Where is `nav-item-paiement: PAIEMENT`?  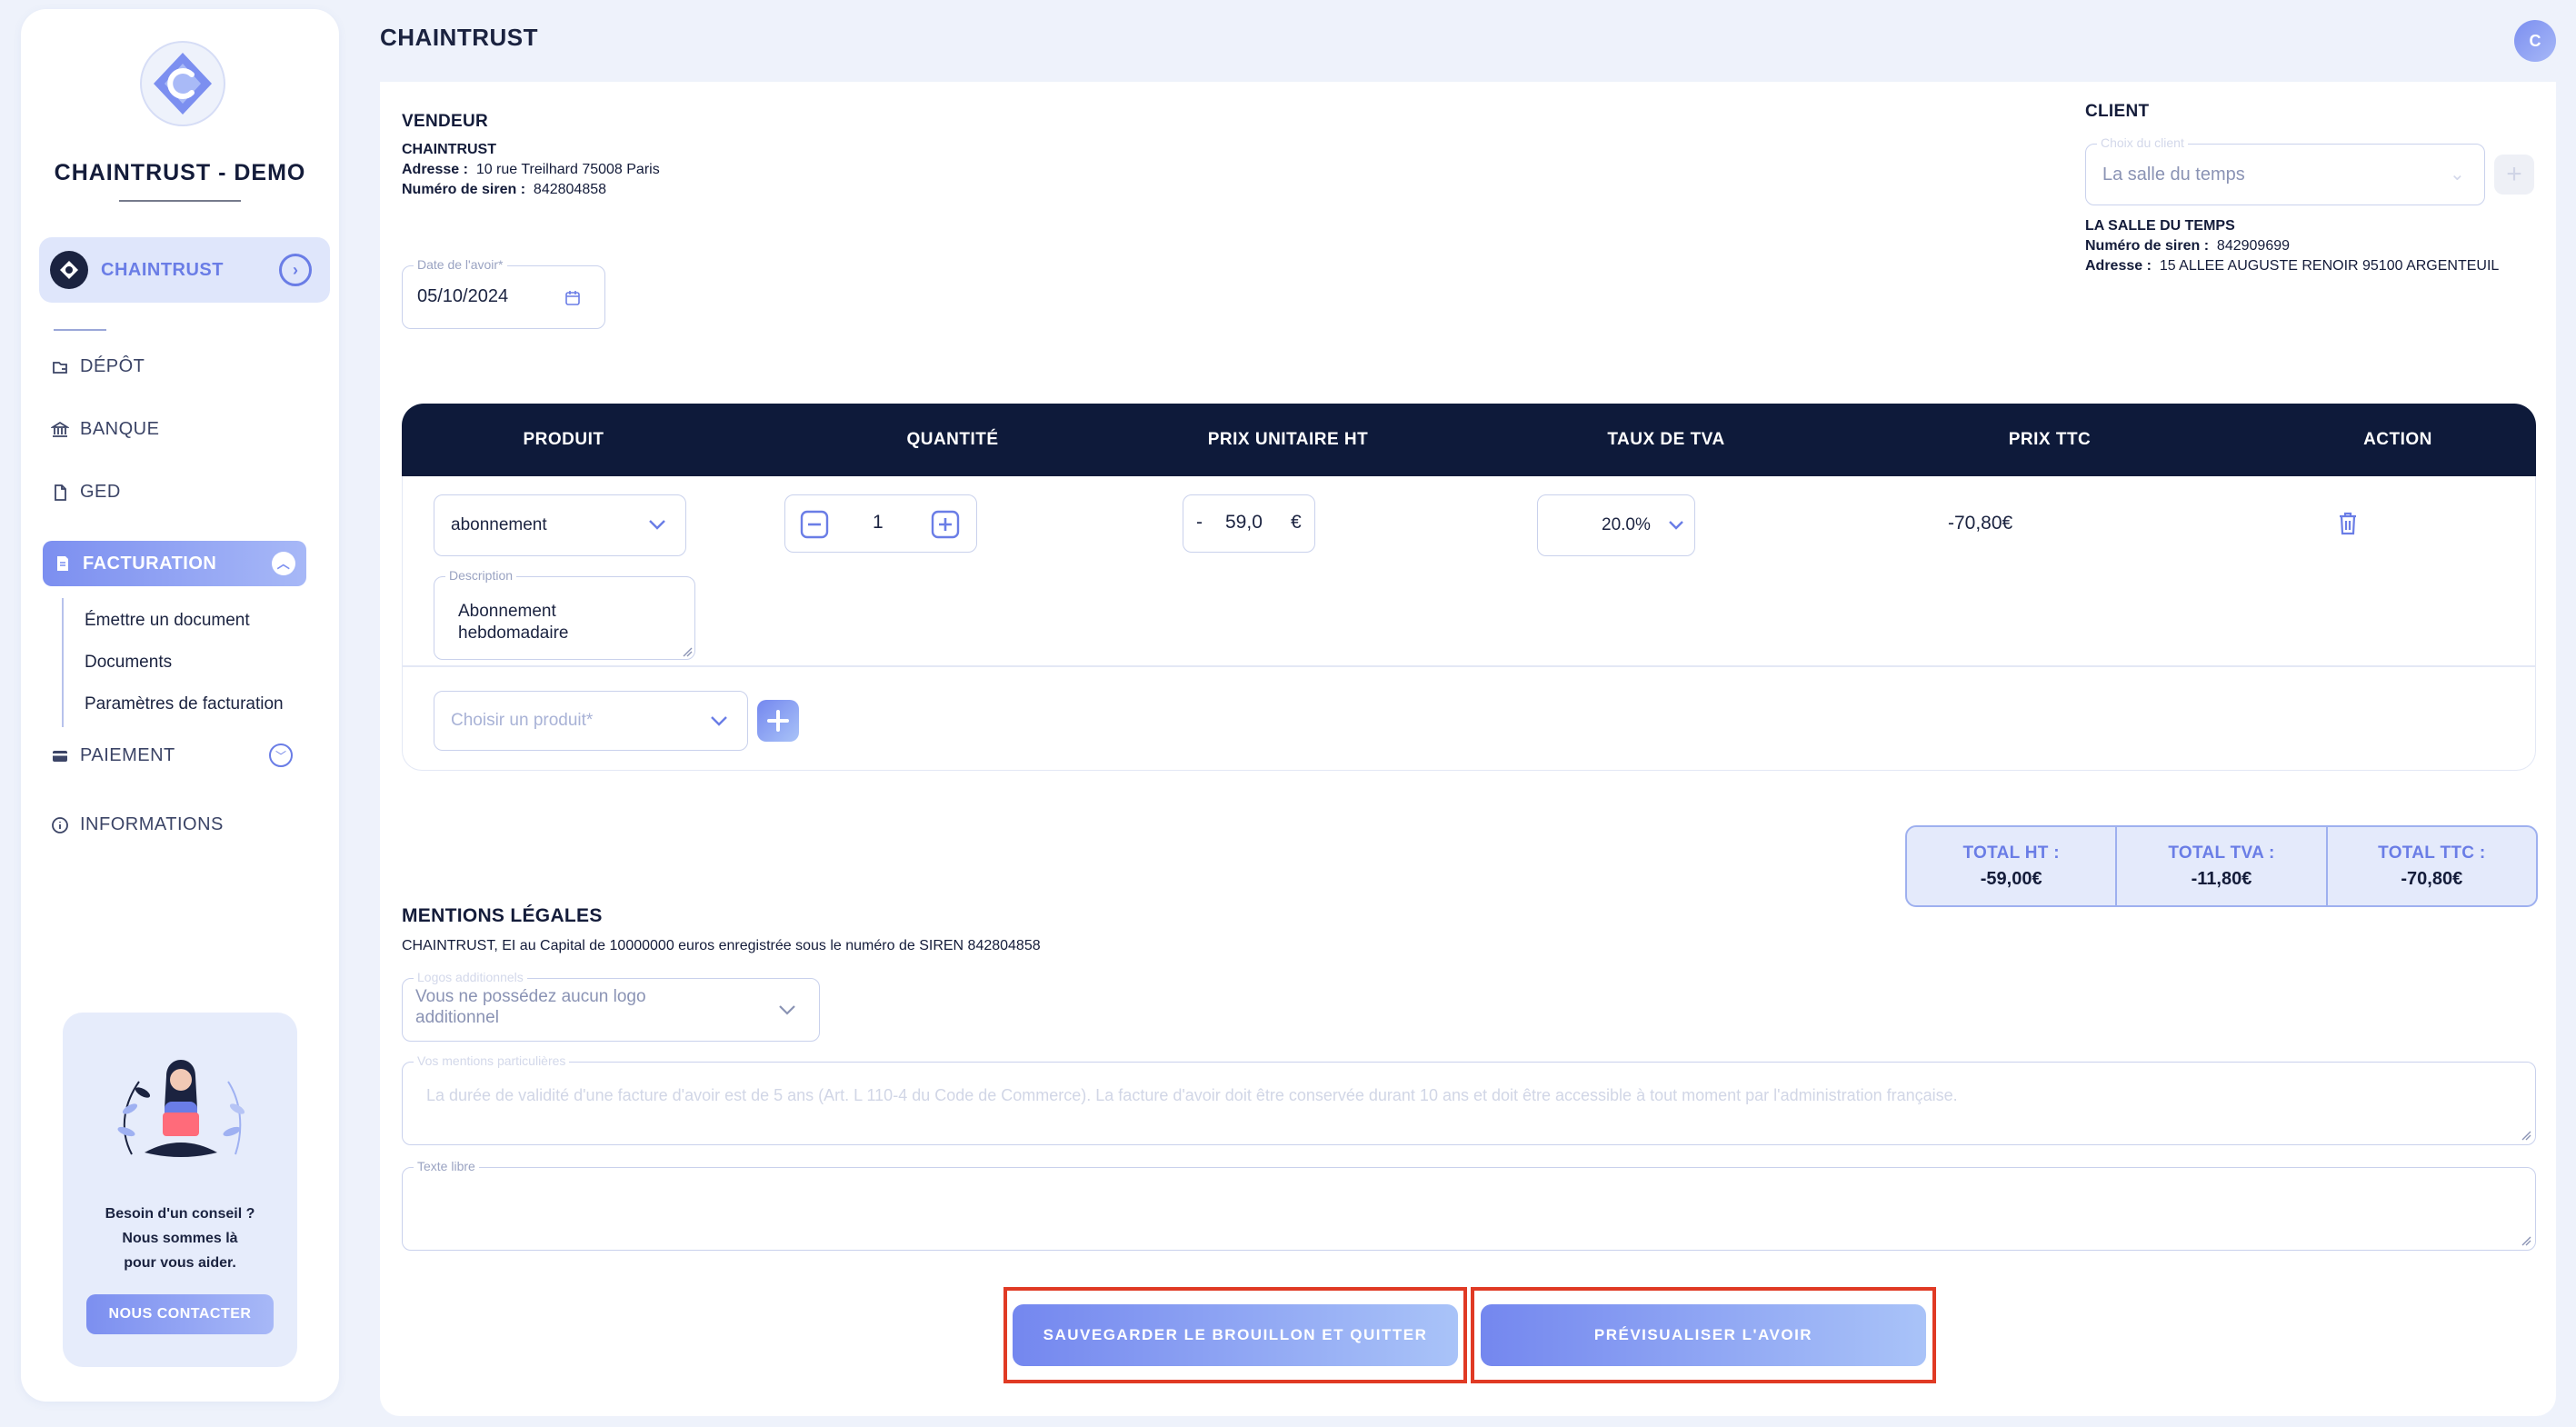
nav-item-paiement: PAIEMENT is located at coordinates (113, 755).